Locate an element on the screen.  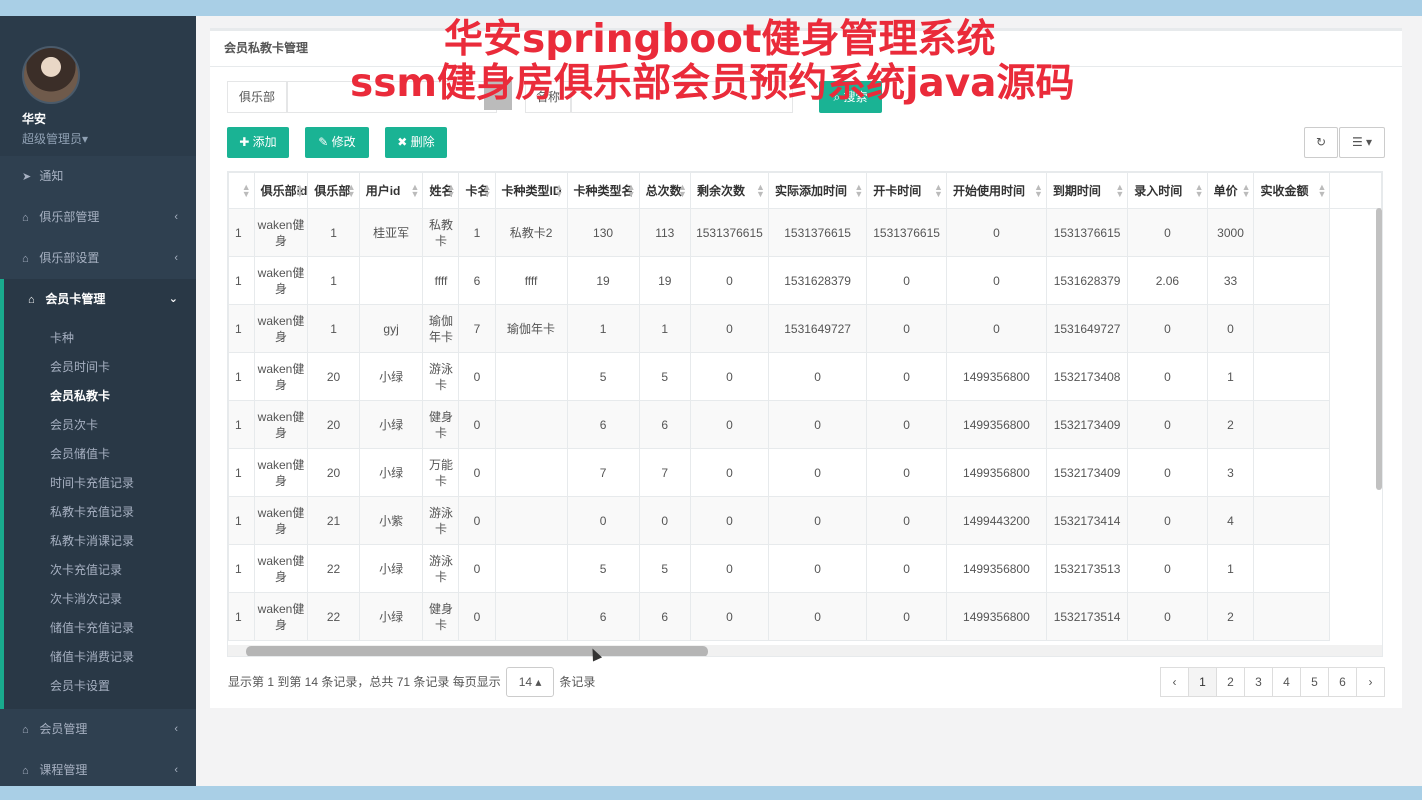
avatar is located at coordinates (51, 75).